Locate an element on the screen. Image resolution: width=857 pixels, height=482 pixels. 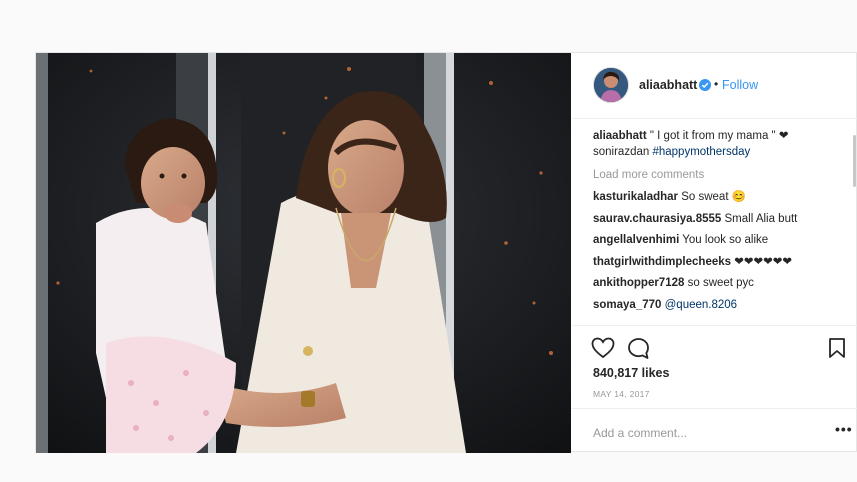
heart-icon is located at coordinates (603, 348).